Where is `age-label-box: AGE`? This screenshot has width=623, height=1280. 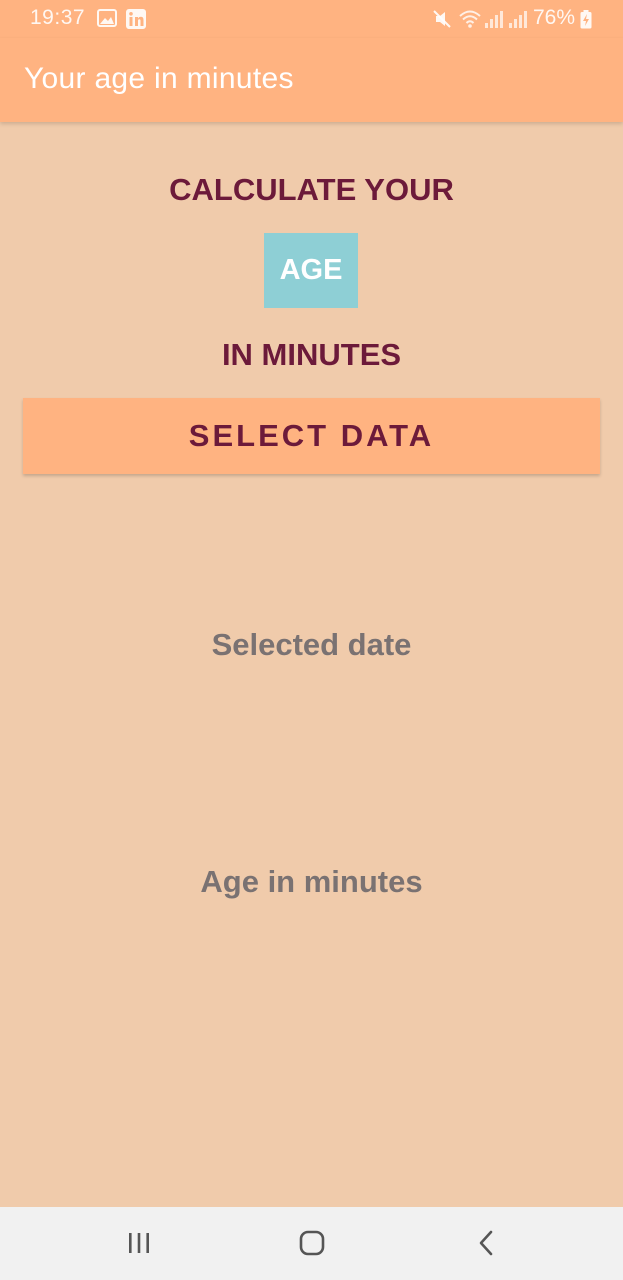
age-label-box: AGE is located at coordinates (311, 270).